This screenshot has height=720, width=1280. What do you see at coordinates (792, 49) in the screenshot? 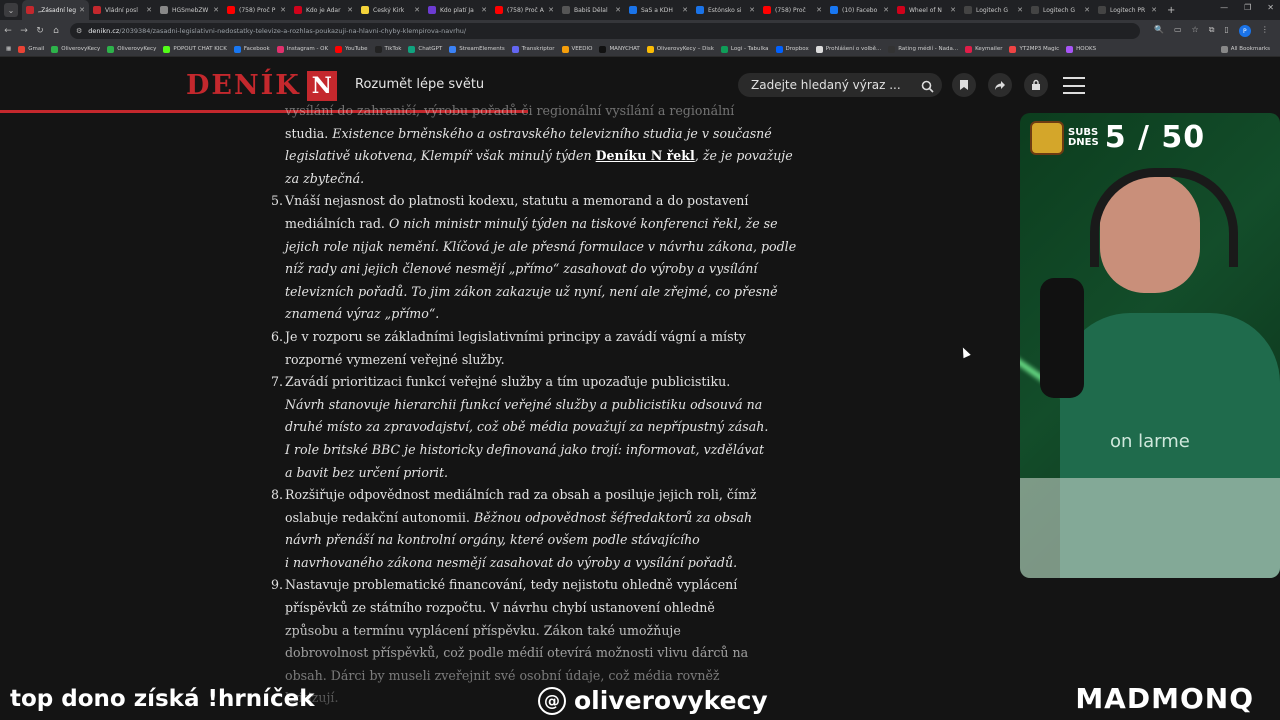
I see `bookmark-item: Dropbox` at bounding box center [792, 49].